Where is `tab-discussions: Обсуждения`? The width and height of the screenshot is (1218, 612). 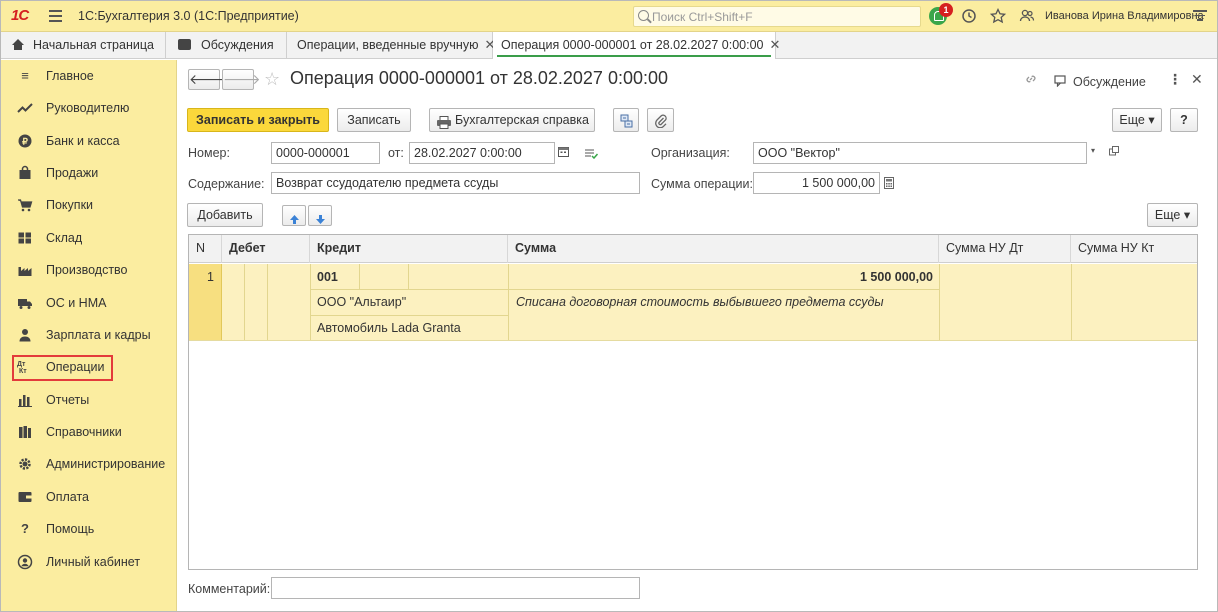
tab-discussions: Обсуждения is located at coordinates (226, 45).